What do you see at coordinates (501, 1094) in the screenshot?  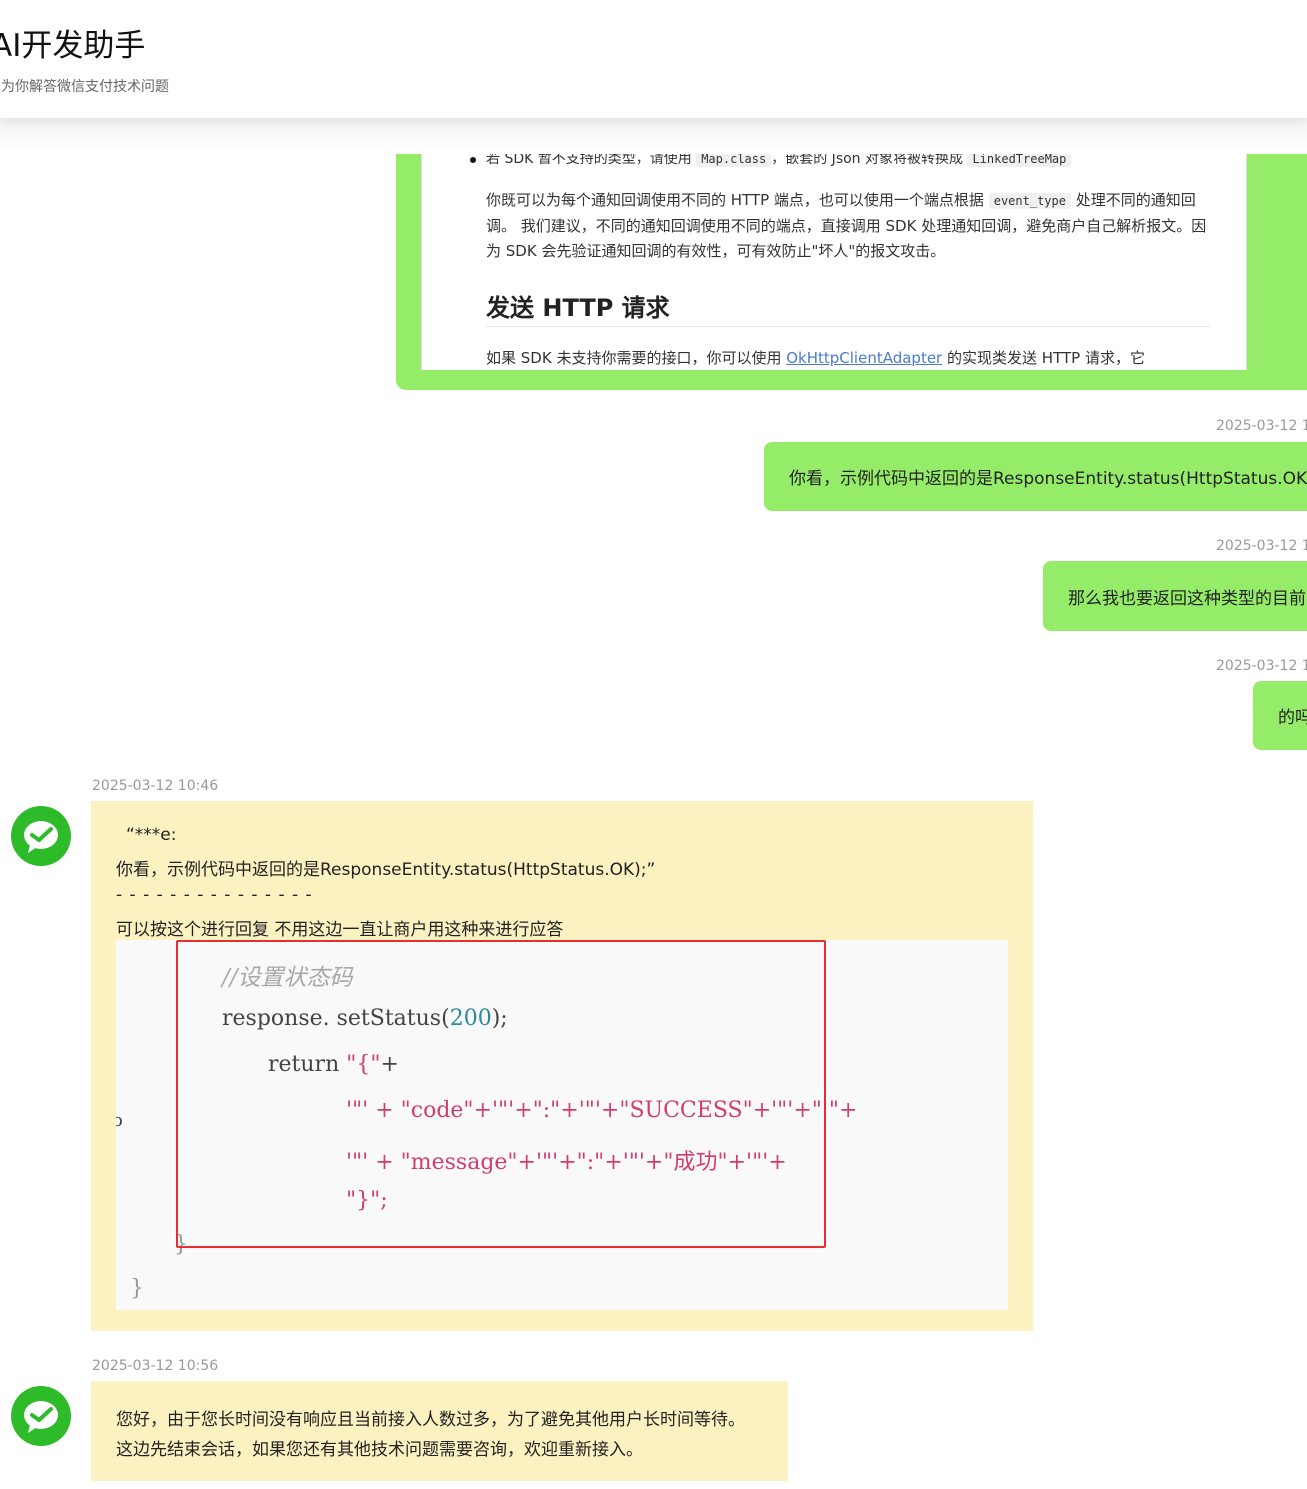 I see `highlight-box` at bounding box center [501, 1094].